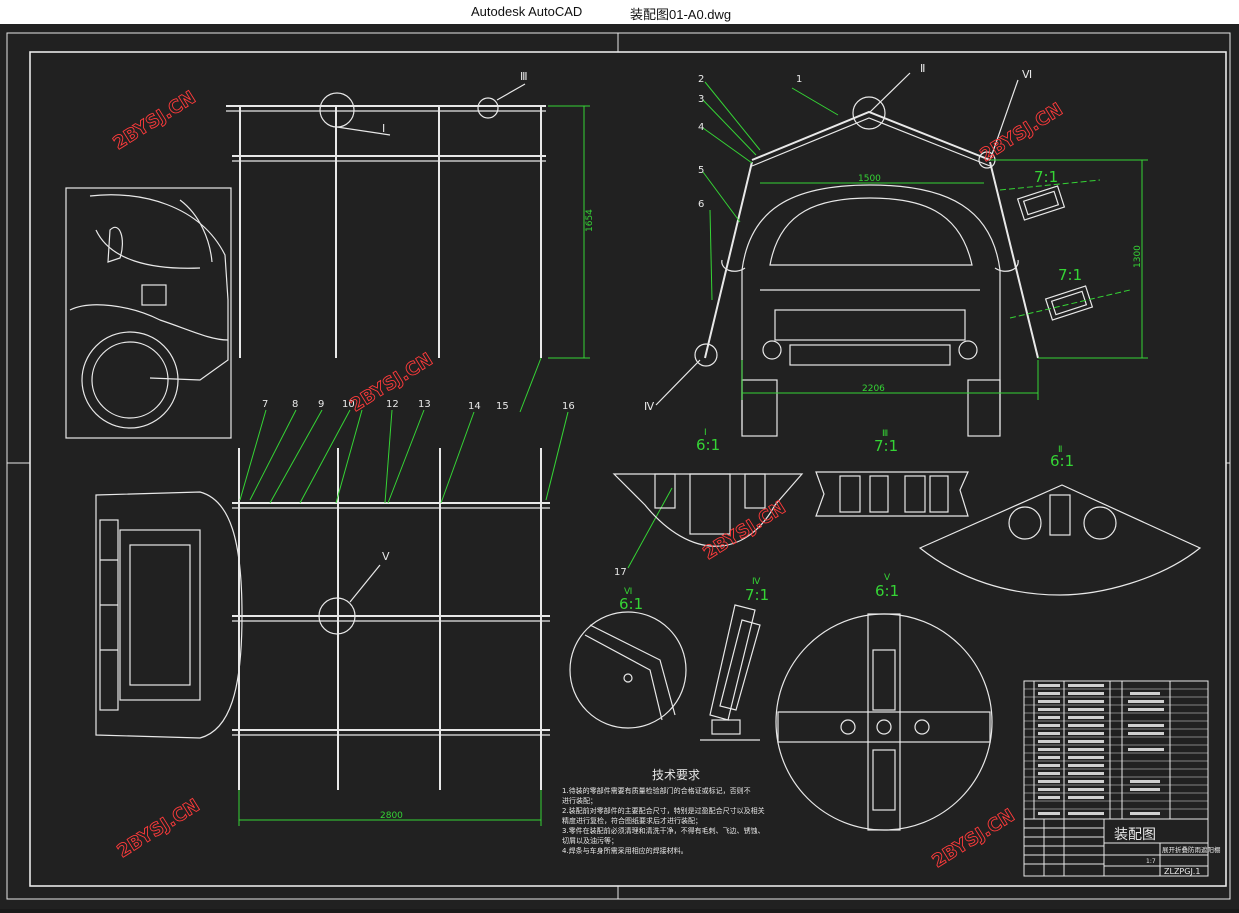 The width and height of the screenshot is (1239, 913). I want to click on callout-6: 6, so click(701, 204).